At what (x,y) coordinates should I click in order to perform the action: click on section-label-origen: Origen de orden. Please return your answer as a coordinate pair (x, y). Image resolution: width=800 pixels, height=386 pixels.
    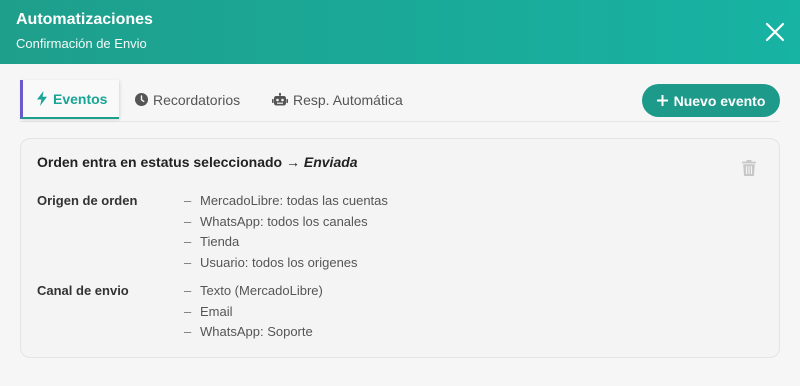
    Looking at the image, I should click on (87, 200).